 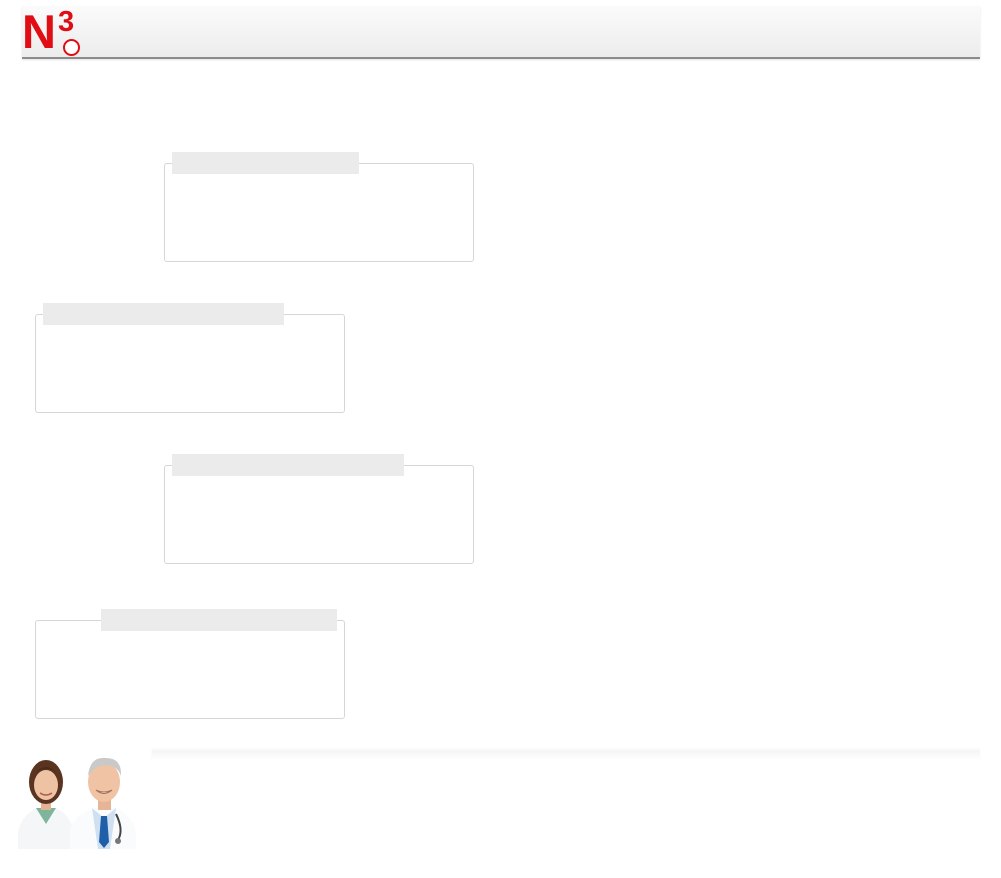 I want to click on site-header: N 3, so click(x=501, y=32).